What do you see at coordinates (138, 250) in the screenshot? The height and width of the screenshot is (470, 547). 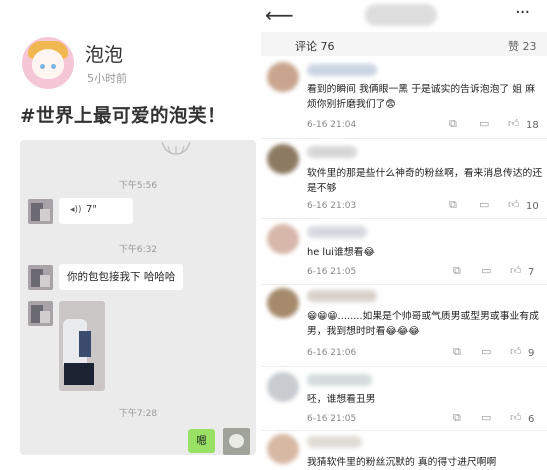 I see `chat-timestamp: 下午6:32` at bounding box center [138, 250].